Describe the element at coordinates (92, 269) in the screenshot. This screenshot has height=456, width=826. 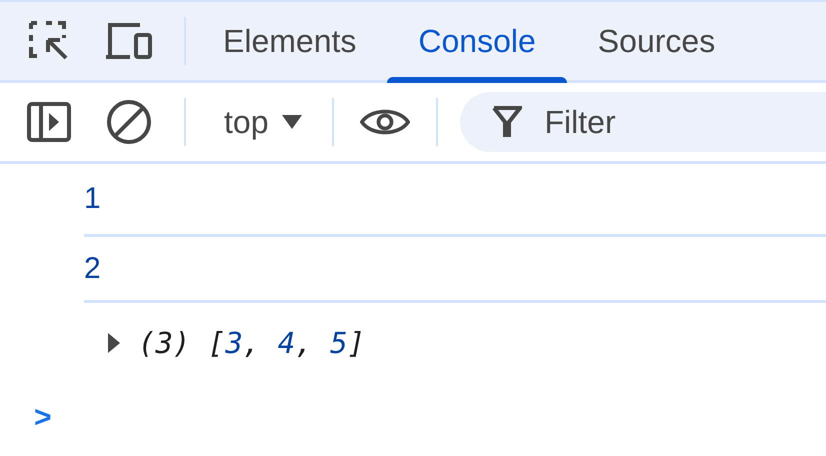
I see `console-output: 2` at that location.